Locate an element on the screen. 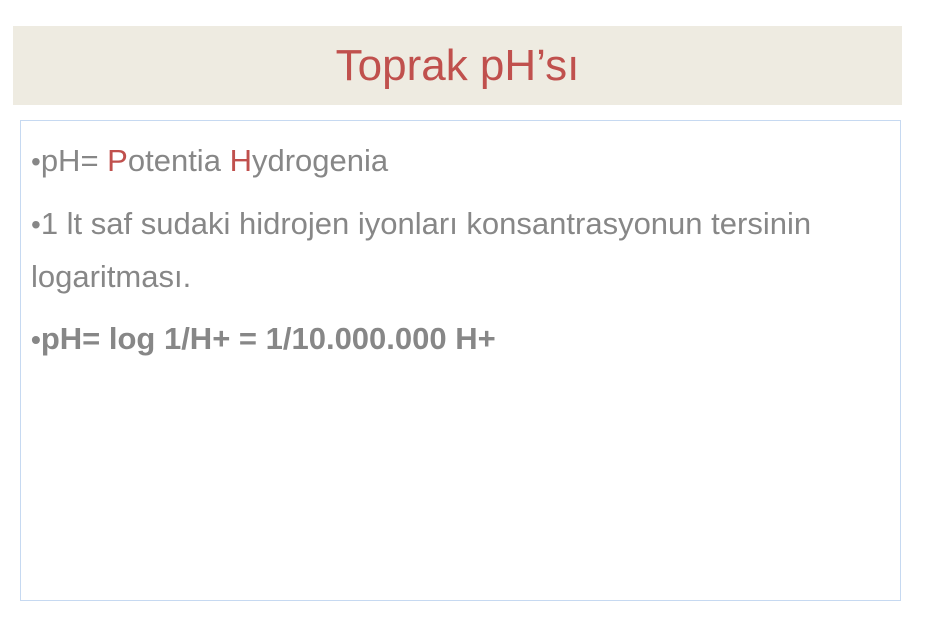 Image resolution: width=925 pixels, height=640 pixels. bullet-item-1: •pH= Potentia Hydrogenia is located at coordinates (460, 161).